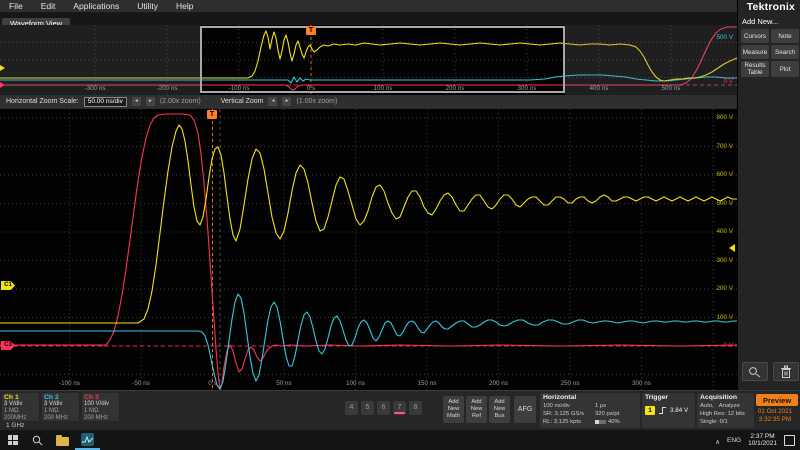 The image size is (800, 450). Describe the element at coordinates (499, 409) in the screenshot. I see `add-new-bus-button: Add New Bus` at that location.